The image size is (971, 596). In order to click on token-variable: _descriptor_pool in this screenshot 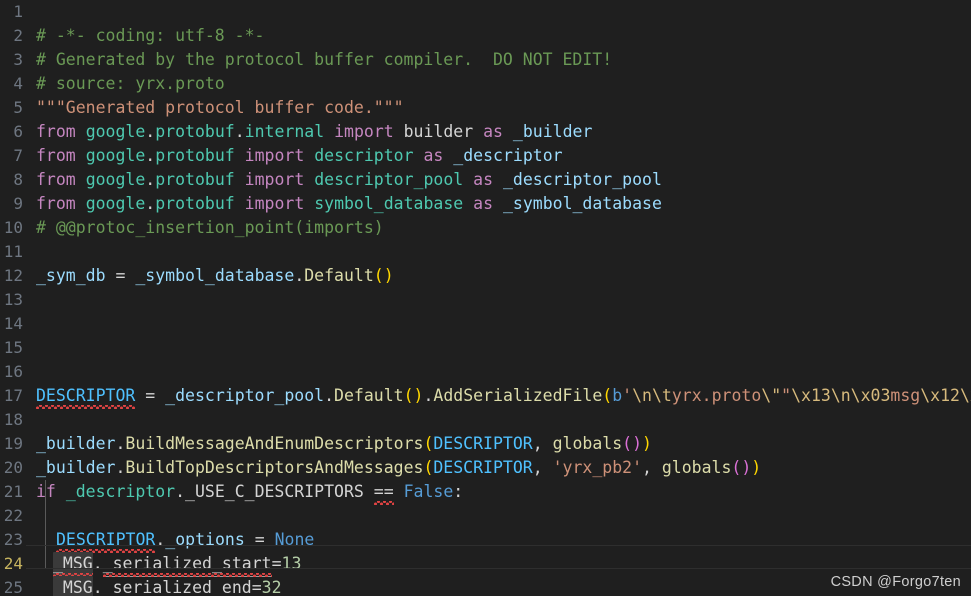, I will do `click(245, 395)`.